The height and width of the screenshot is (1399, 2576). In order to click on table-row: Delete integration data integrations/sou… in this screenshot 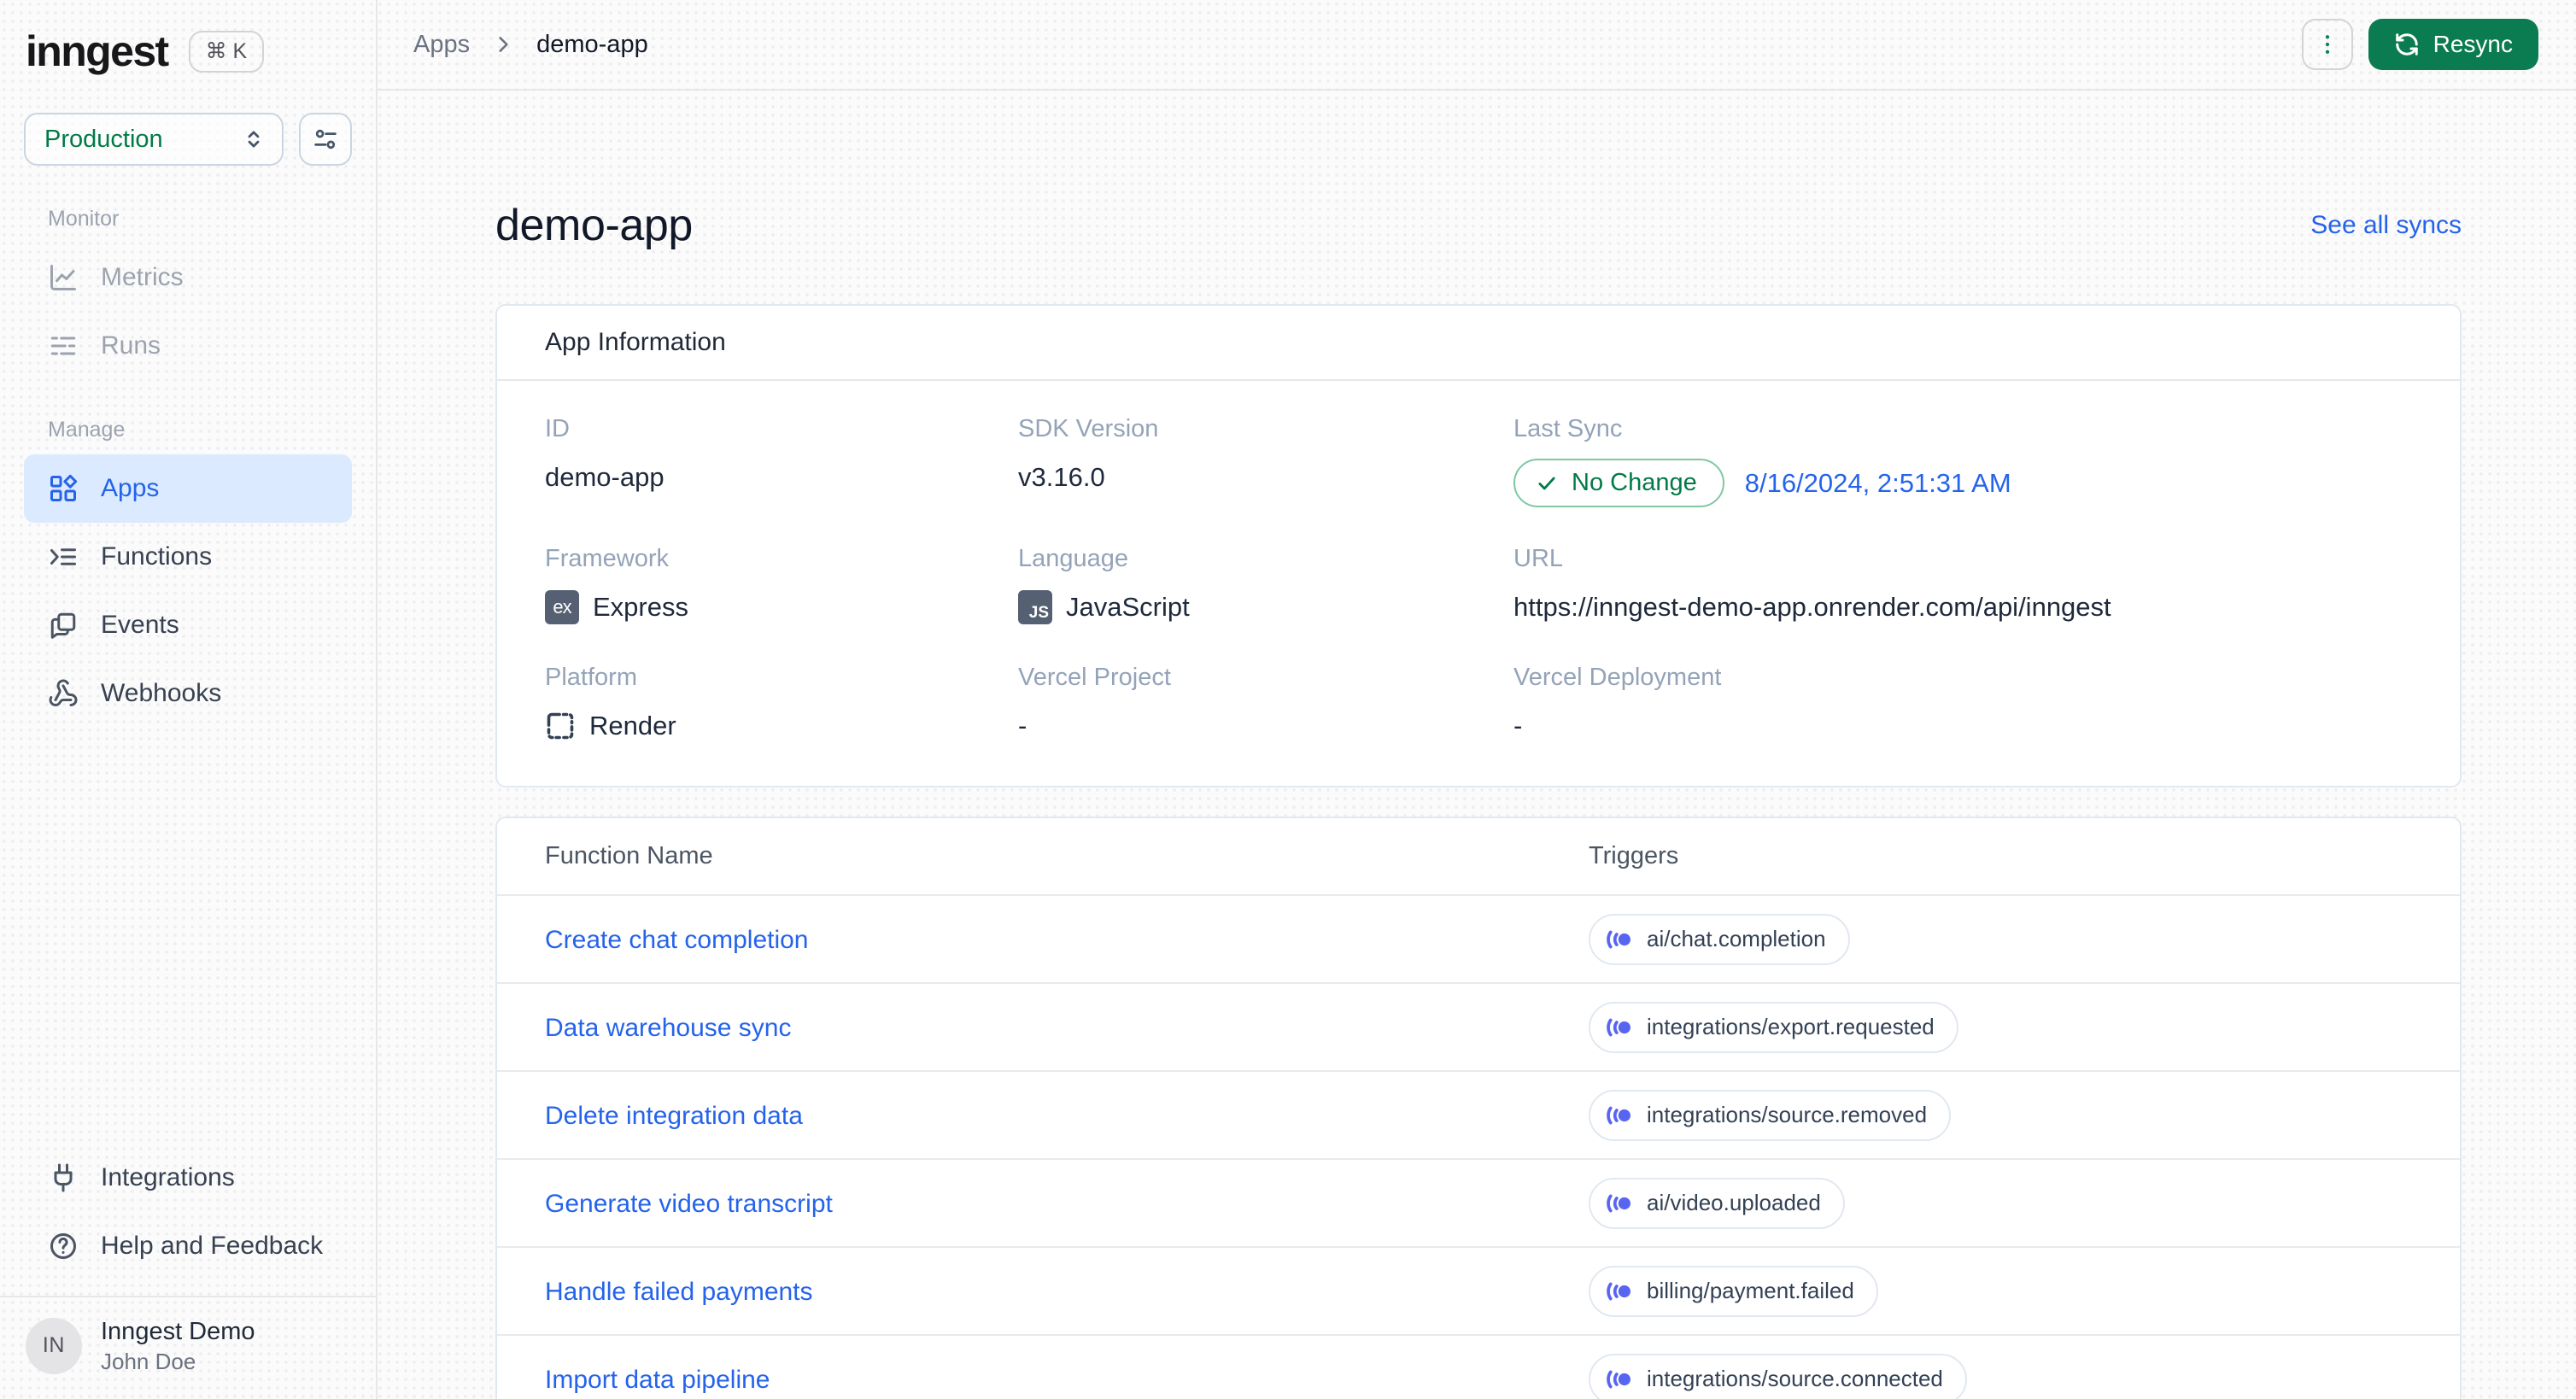, I will do `click(1478, 1114)`.